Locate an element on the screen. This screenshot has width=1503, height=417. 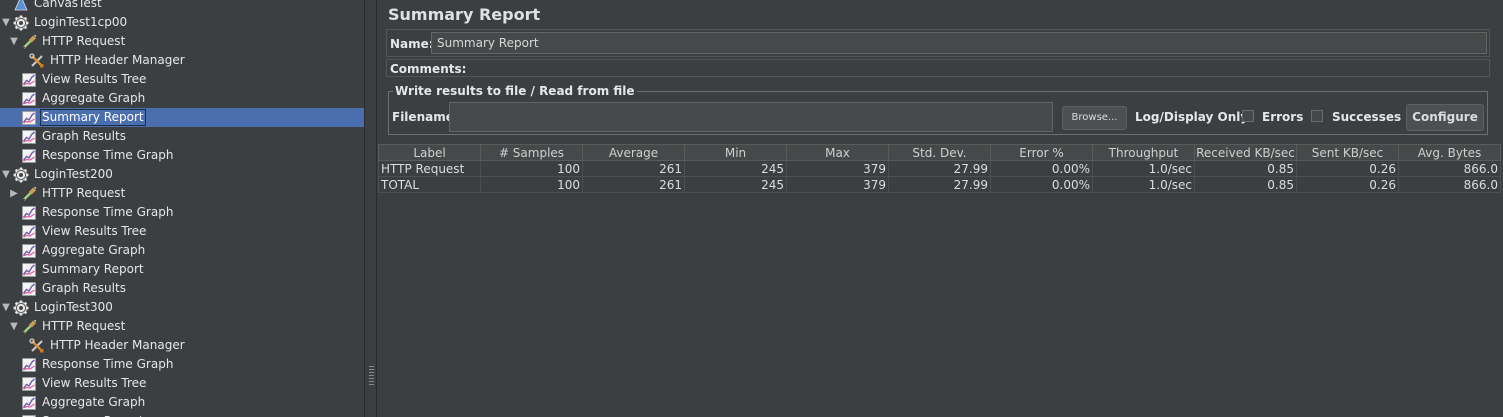
column-header: Max is located at coordinates (837, 152).